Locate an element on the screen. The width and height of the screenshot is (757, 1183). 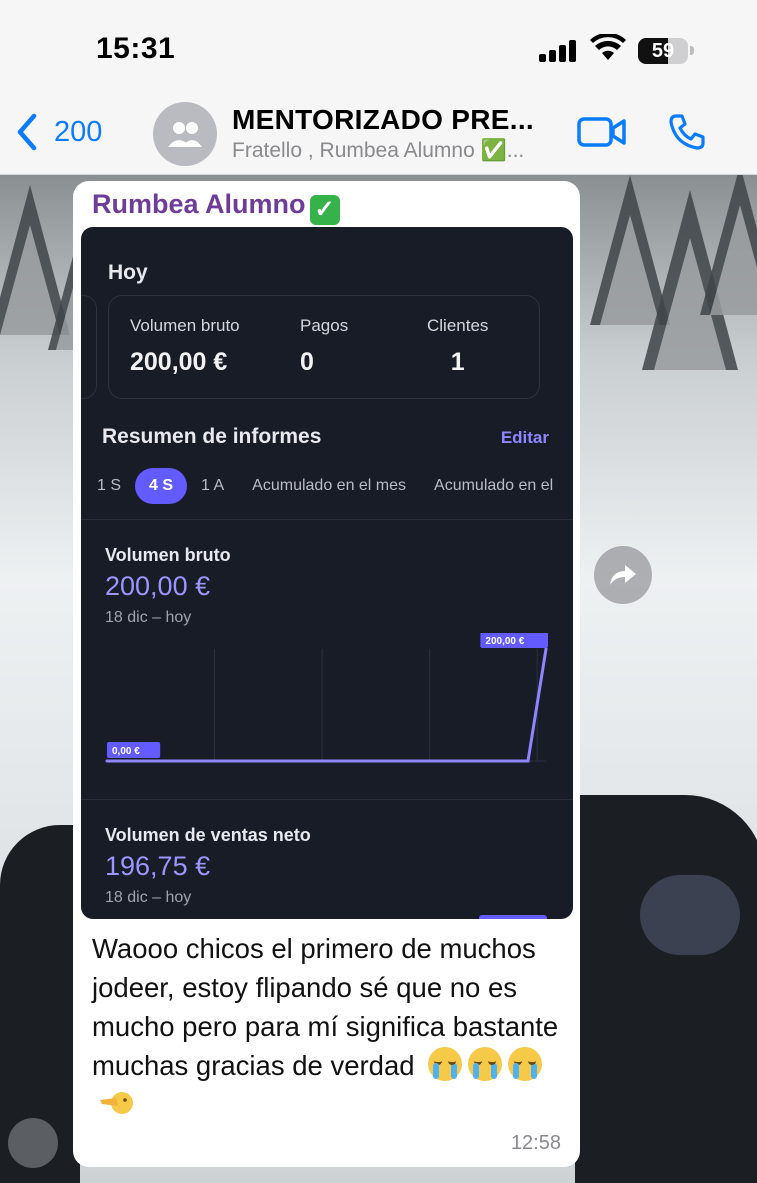
pointing-hand-icon is located at coordinates (116, 1103).